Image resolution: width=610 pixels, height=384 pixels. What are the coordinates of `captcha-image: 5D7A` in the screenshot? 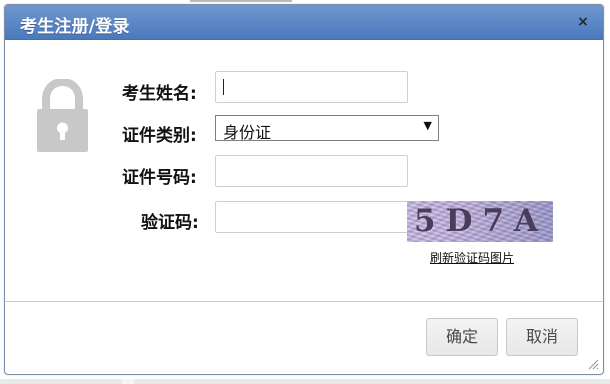 It's located at (480, 221).